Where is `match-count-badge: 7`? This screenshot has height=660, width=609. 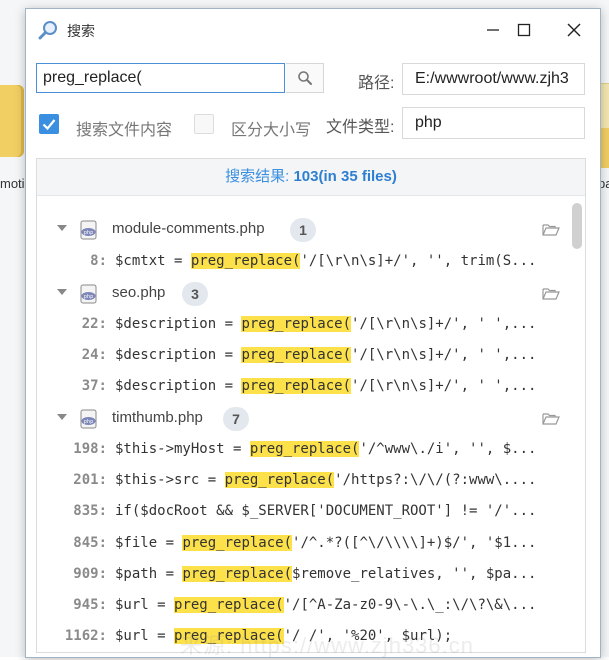 match-count-badge: 7 is located at coordinates (236, 419).